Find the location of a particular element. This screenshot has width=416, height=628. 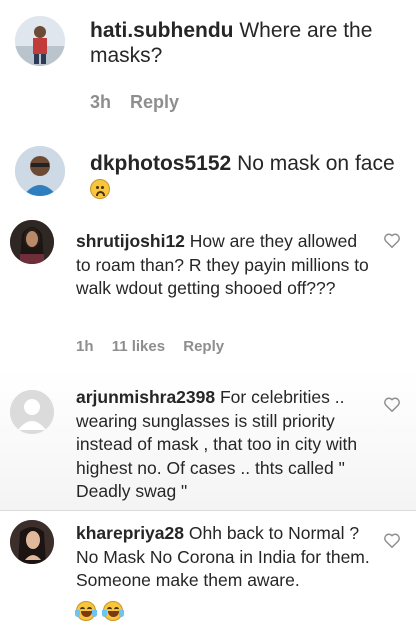

divider is located at coordinates (208, 510).